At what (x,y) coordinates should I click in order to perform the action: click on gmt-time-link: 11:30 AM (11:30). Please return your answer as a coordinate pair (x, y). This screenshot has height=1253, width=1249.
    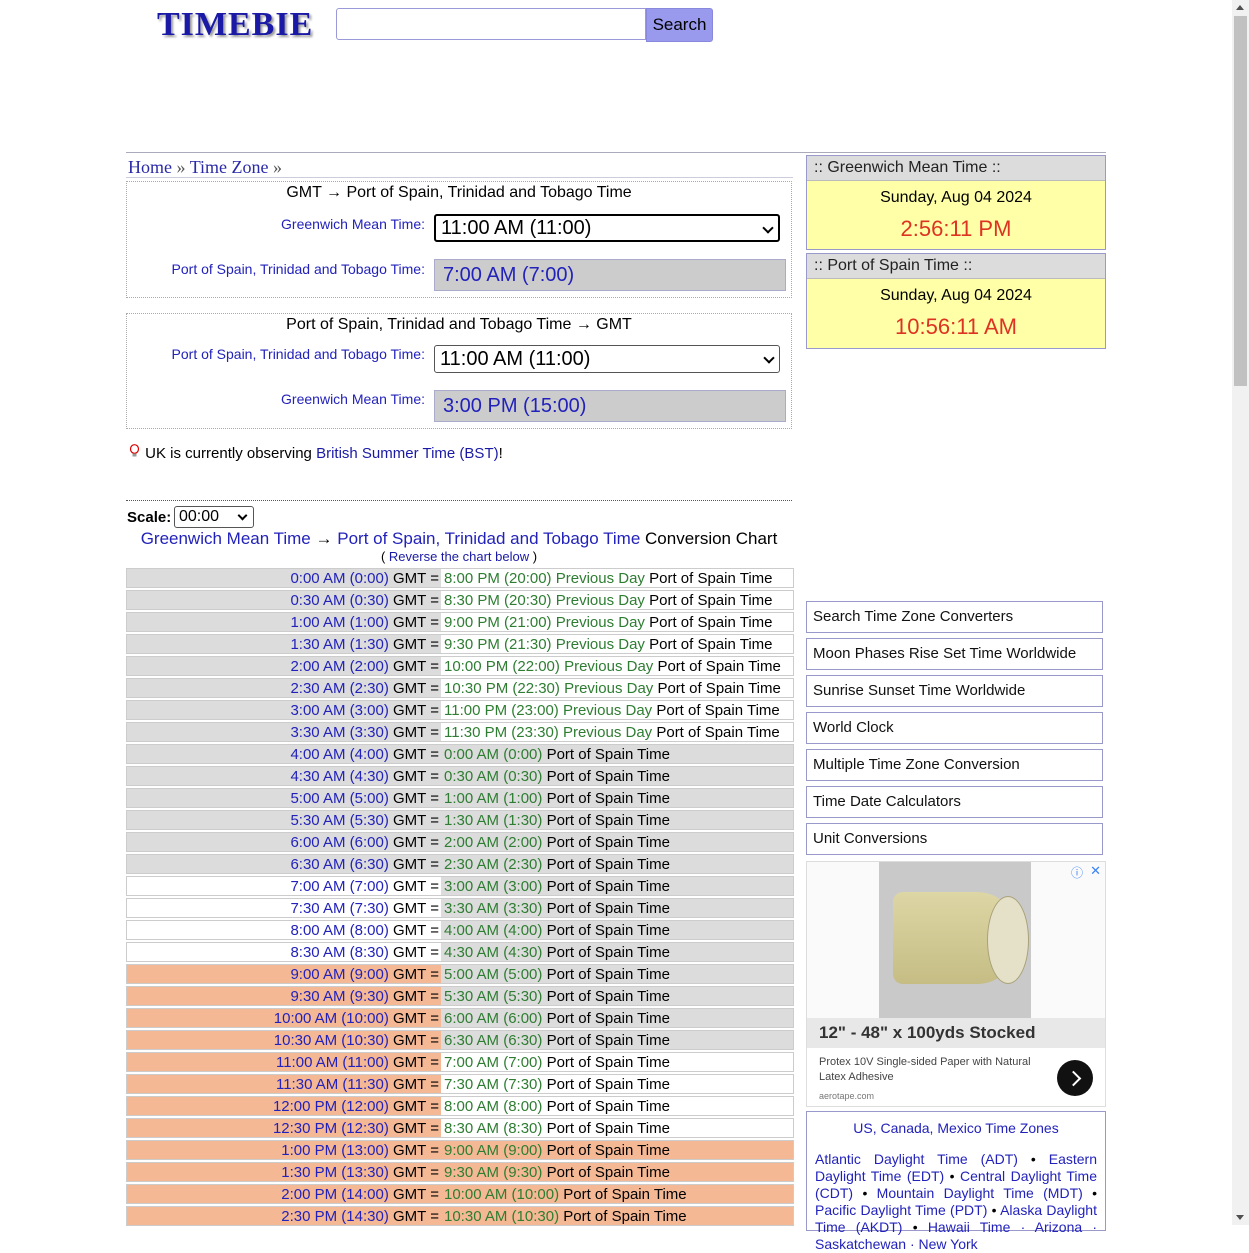
    Looking at the image, I should click on (332, 1084).